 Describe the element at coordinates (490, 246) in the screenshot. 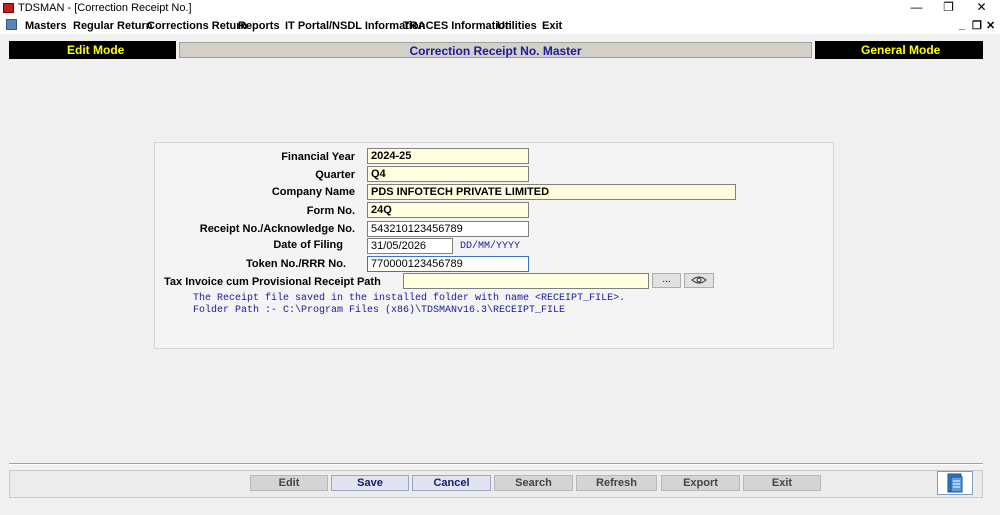

I see `date-format-hint: DD/MM/YYYY` at that location.